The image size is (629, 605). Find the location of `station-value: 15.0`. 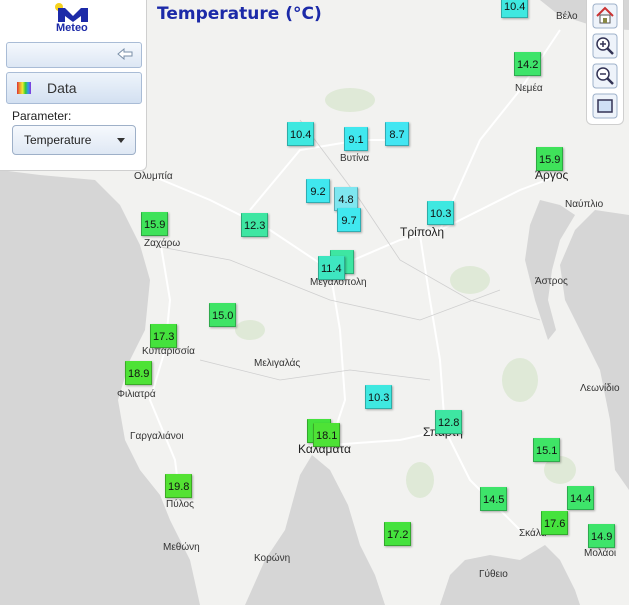

station-value: 15.0 is located at coordinates (223, 316).